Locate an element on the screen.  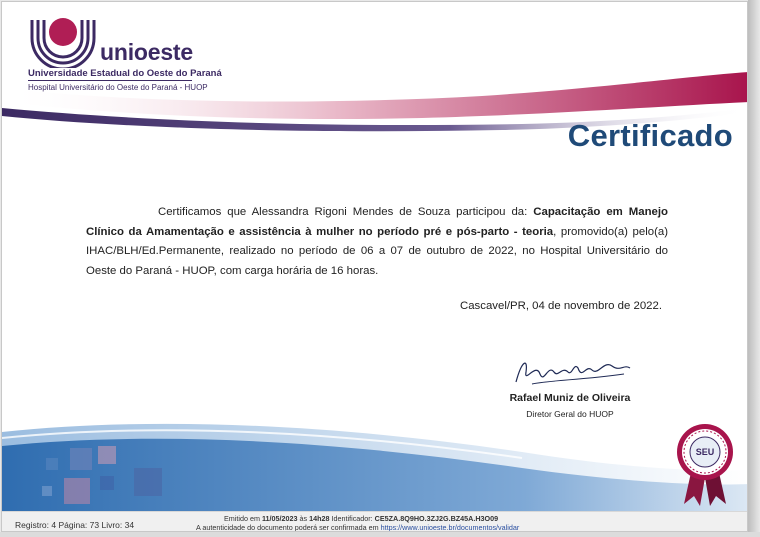
official-seal-icon: SEU is located at coordinates (705, 465).